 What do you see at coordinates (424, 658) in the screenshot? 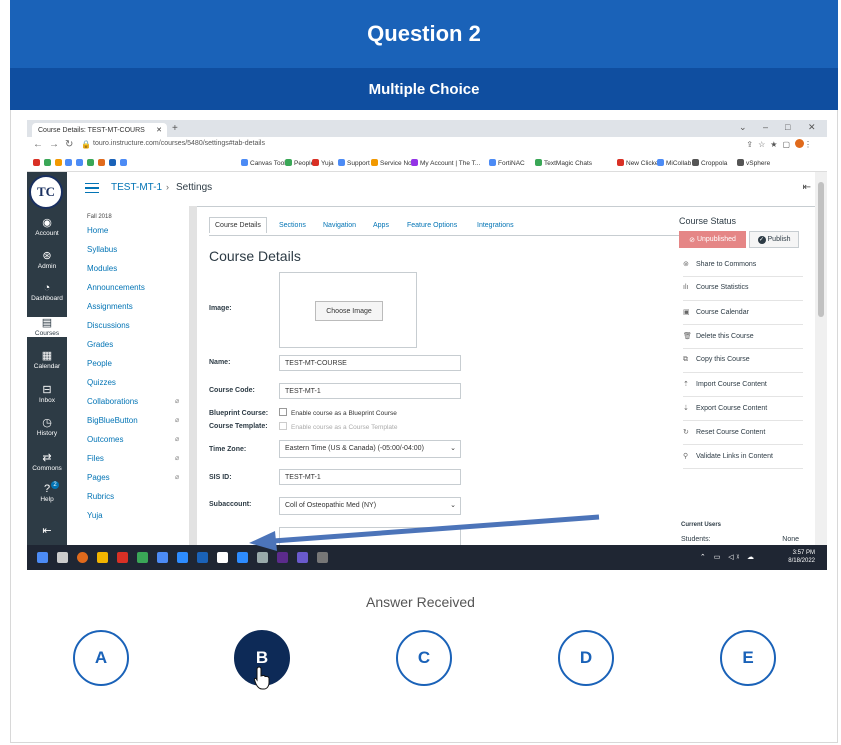
I see `answer-option-c: C` at bounding box center [424, 658].